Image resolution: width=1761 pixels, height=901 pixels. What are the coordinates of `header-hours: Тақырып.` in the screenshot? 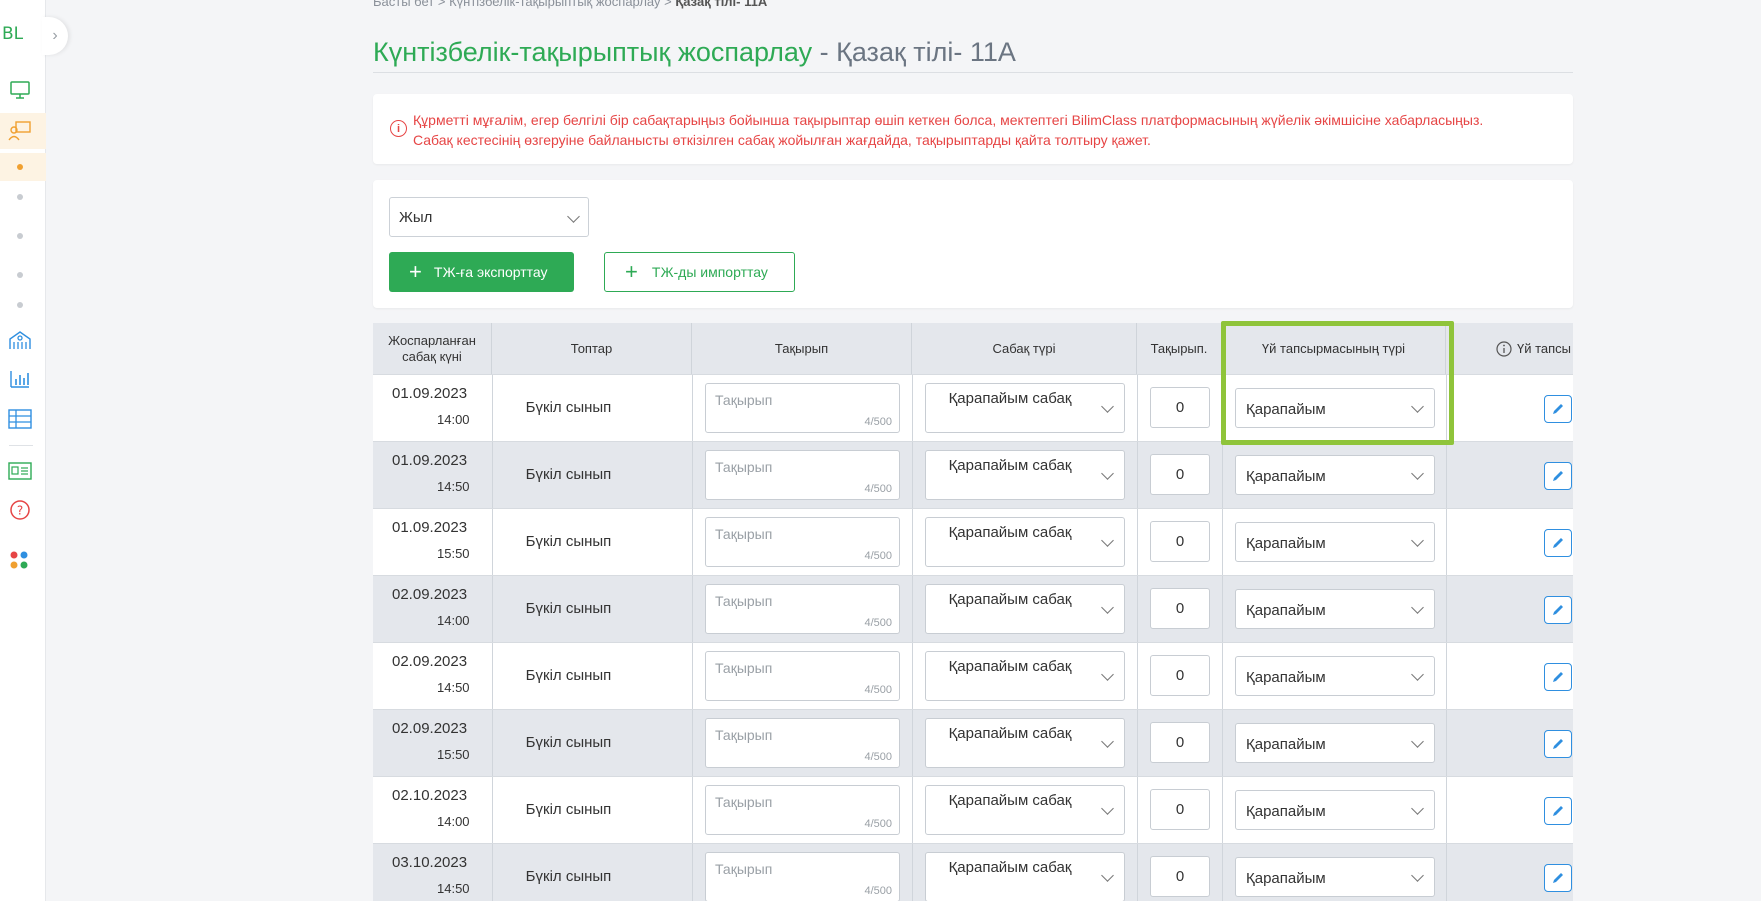 It's located at (1179, 348).